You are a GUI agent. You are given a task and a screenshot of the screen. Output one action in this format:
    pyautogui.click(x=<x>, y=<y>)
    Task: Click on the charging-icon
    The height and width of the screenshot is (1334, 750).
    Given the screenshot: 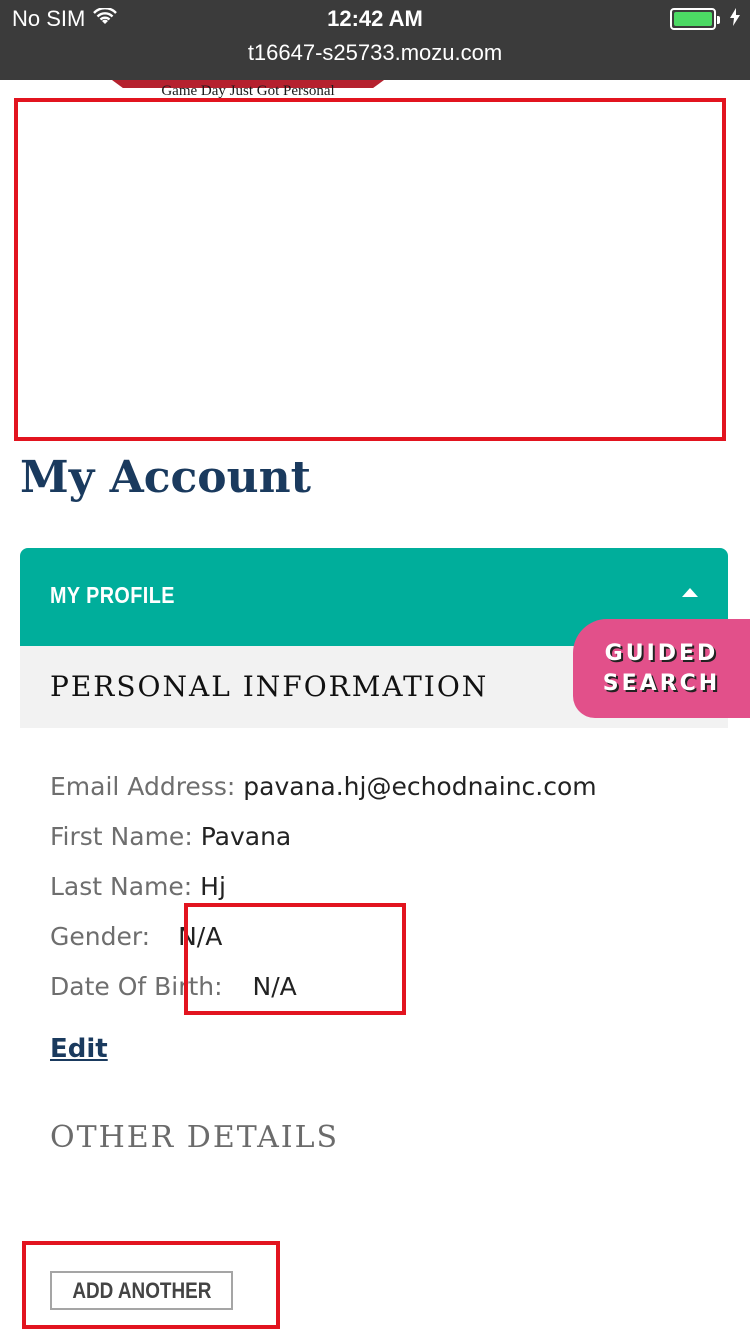 What is the action you would take?
    pyautogui.click(x=735, y=19)
    